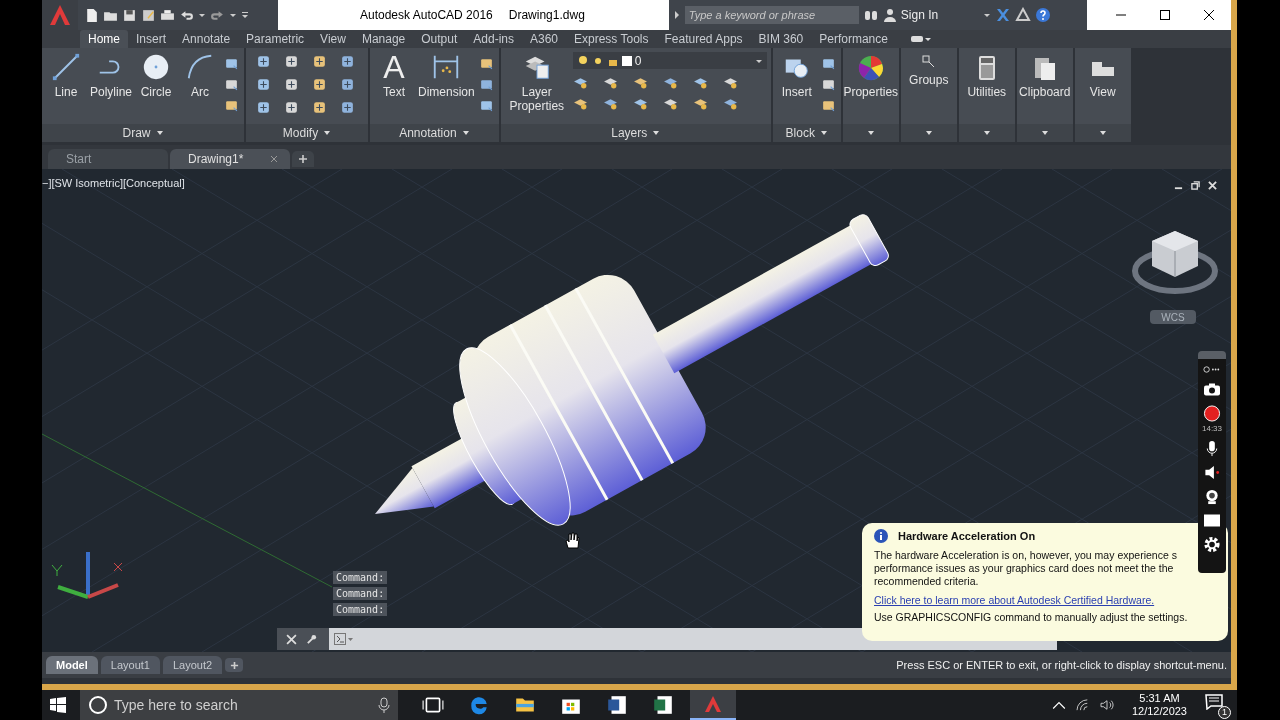 Image resolution: width=1280 pixels, height=720 pixels. I want to click on wrench-icon, so click(311, 639).